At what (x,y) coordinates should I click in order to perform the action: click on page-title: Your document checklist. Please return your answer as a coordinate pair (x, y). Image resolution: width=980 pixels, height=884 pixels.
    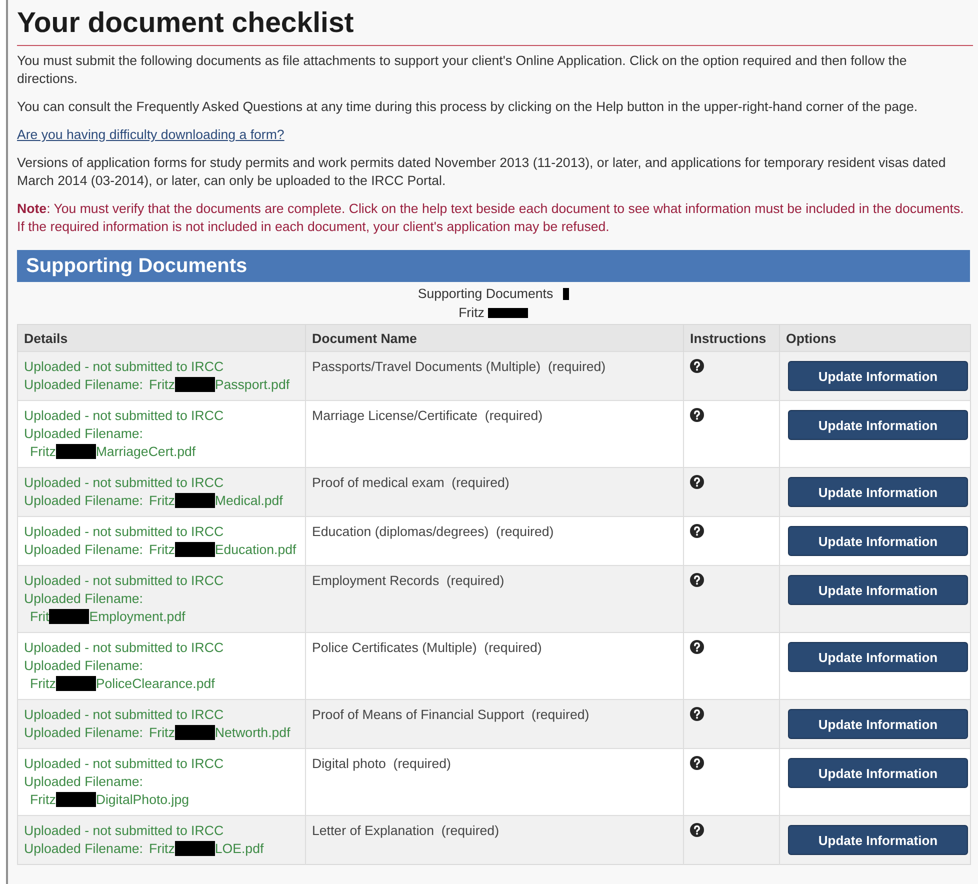
    Looking at the image, I should click on (186, 23).